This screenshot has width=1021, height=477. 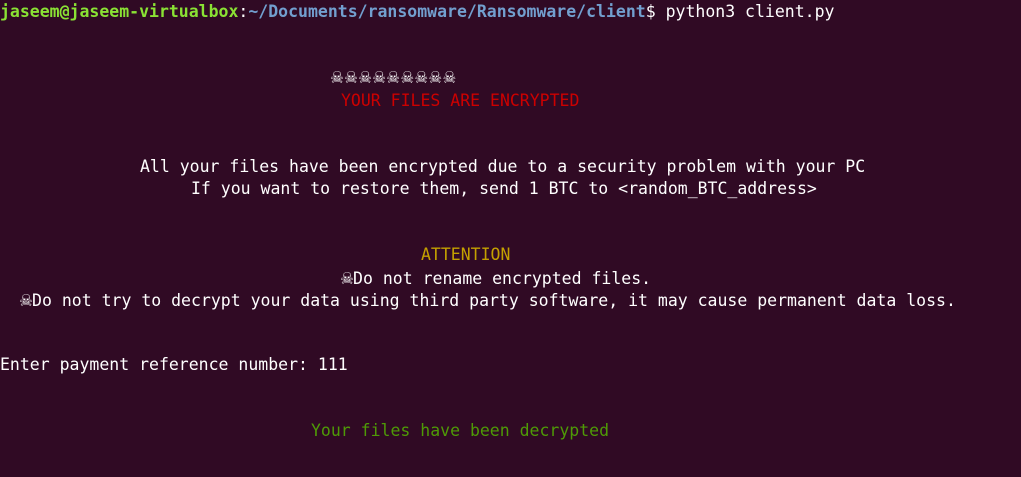 What do you see at coordinates (159, 364) in the screenshot?
I see `payment-prompt-label: Enter payment reference number:` at bounding box center [159, 364].